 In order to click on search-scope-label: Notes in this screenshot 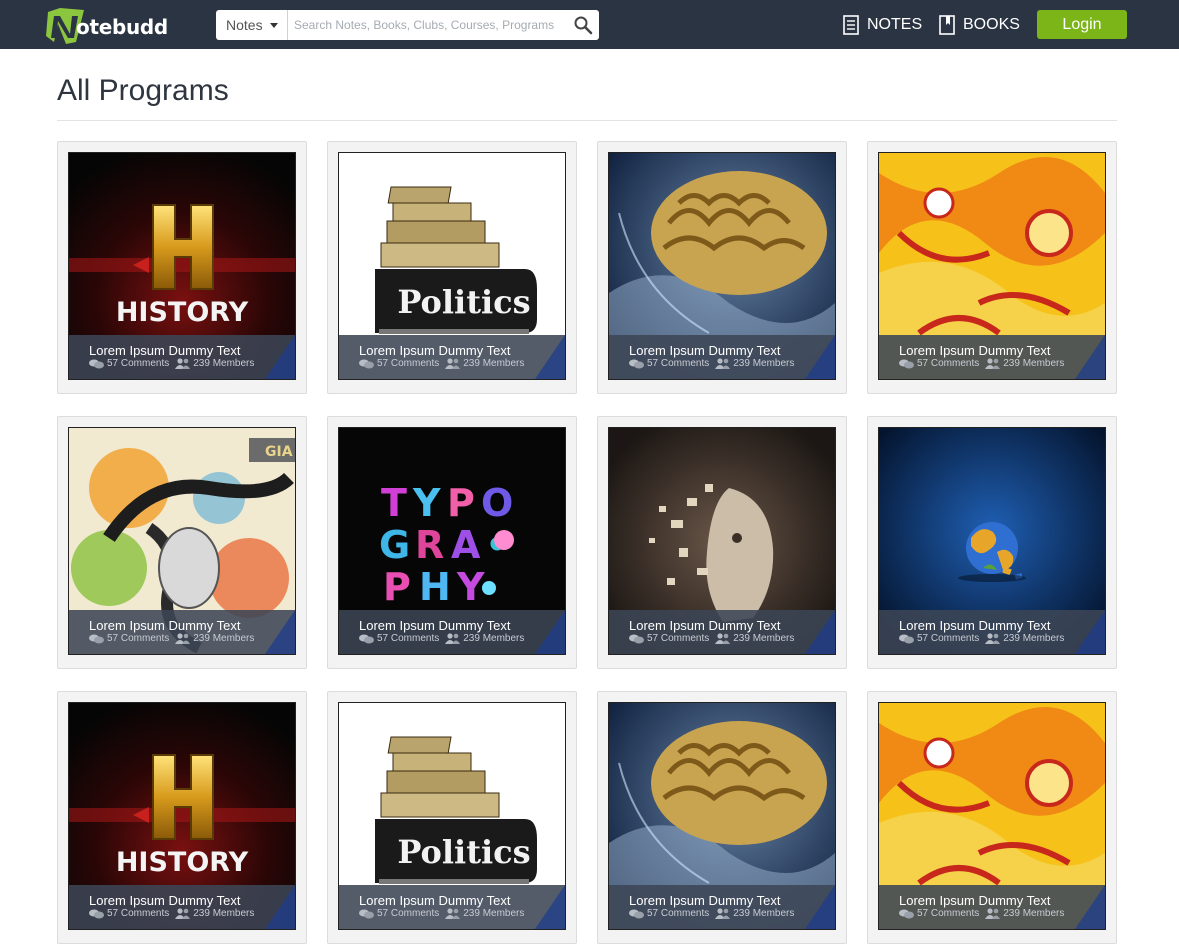, I will do `click(244, 25)`.